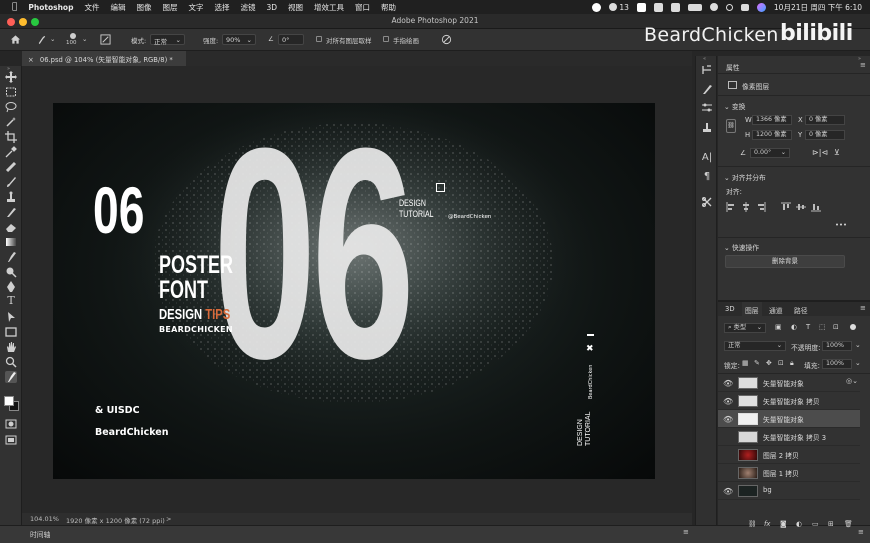 This screenshot has width=870, height=543. What do you see at coordinates (44, 519) in the screenshot?
I see `zoom-level: 104.01%` at bounding box center [44, 519].